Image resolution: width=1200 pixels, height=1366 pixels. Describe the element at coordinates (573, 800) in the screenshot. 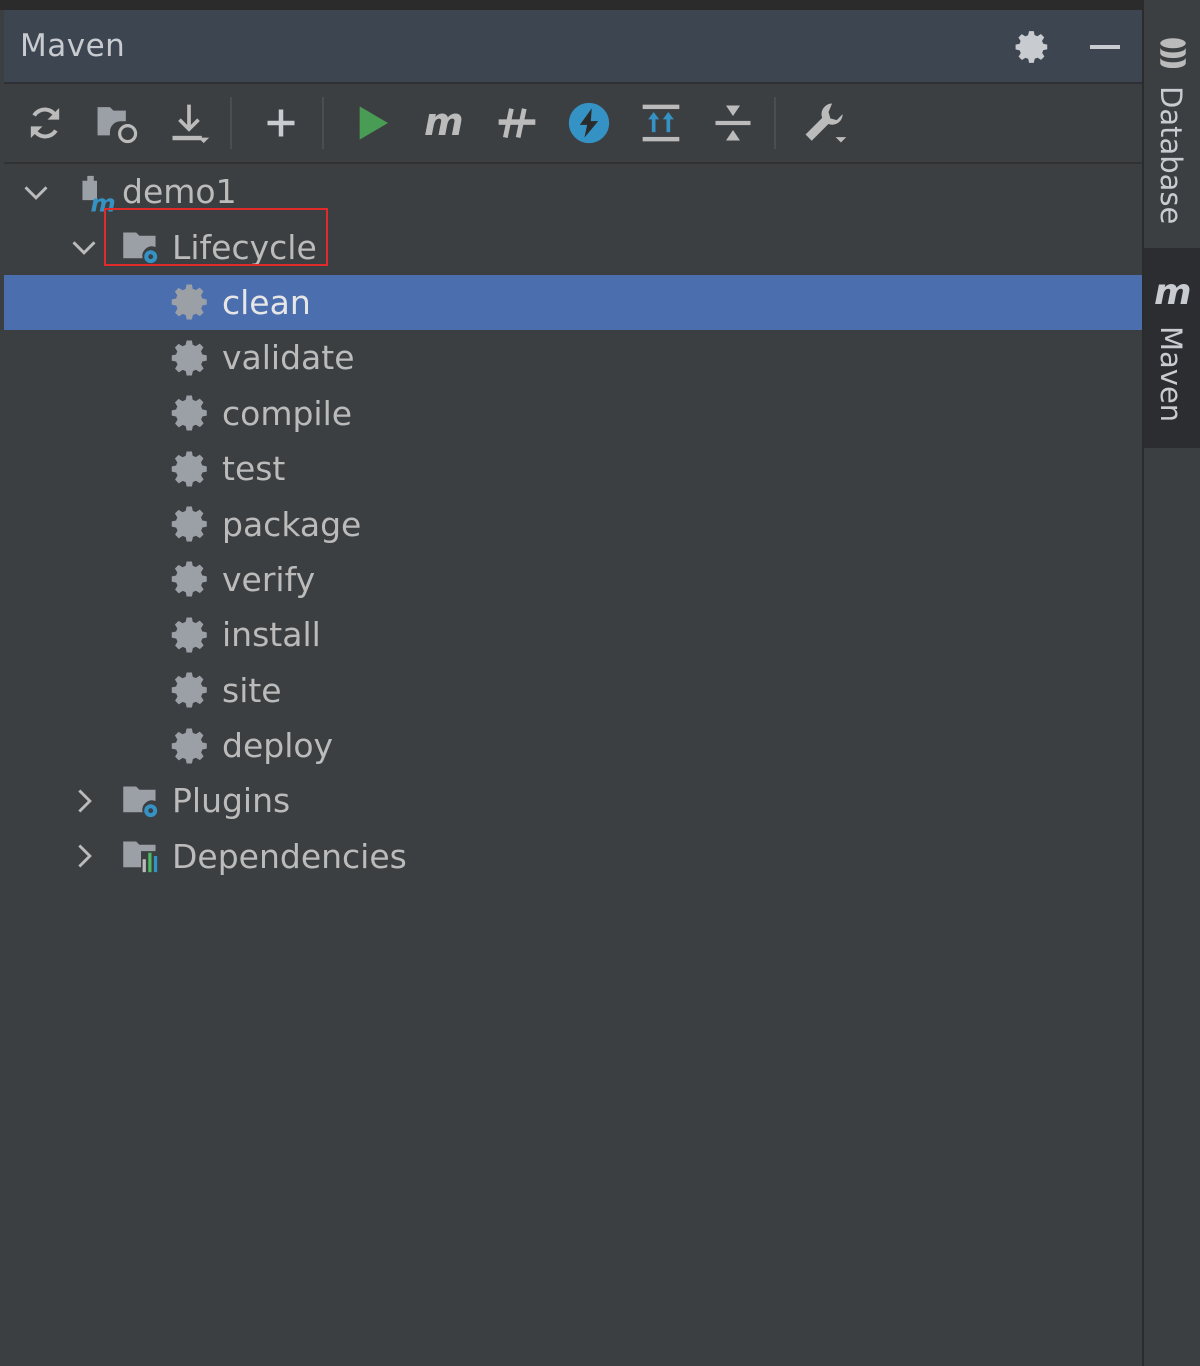

I see `tree-node-plugins: Plugins` at that location.